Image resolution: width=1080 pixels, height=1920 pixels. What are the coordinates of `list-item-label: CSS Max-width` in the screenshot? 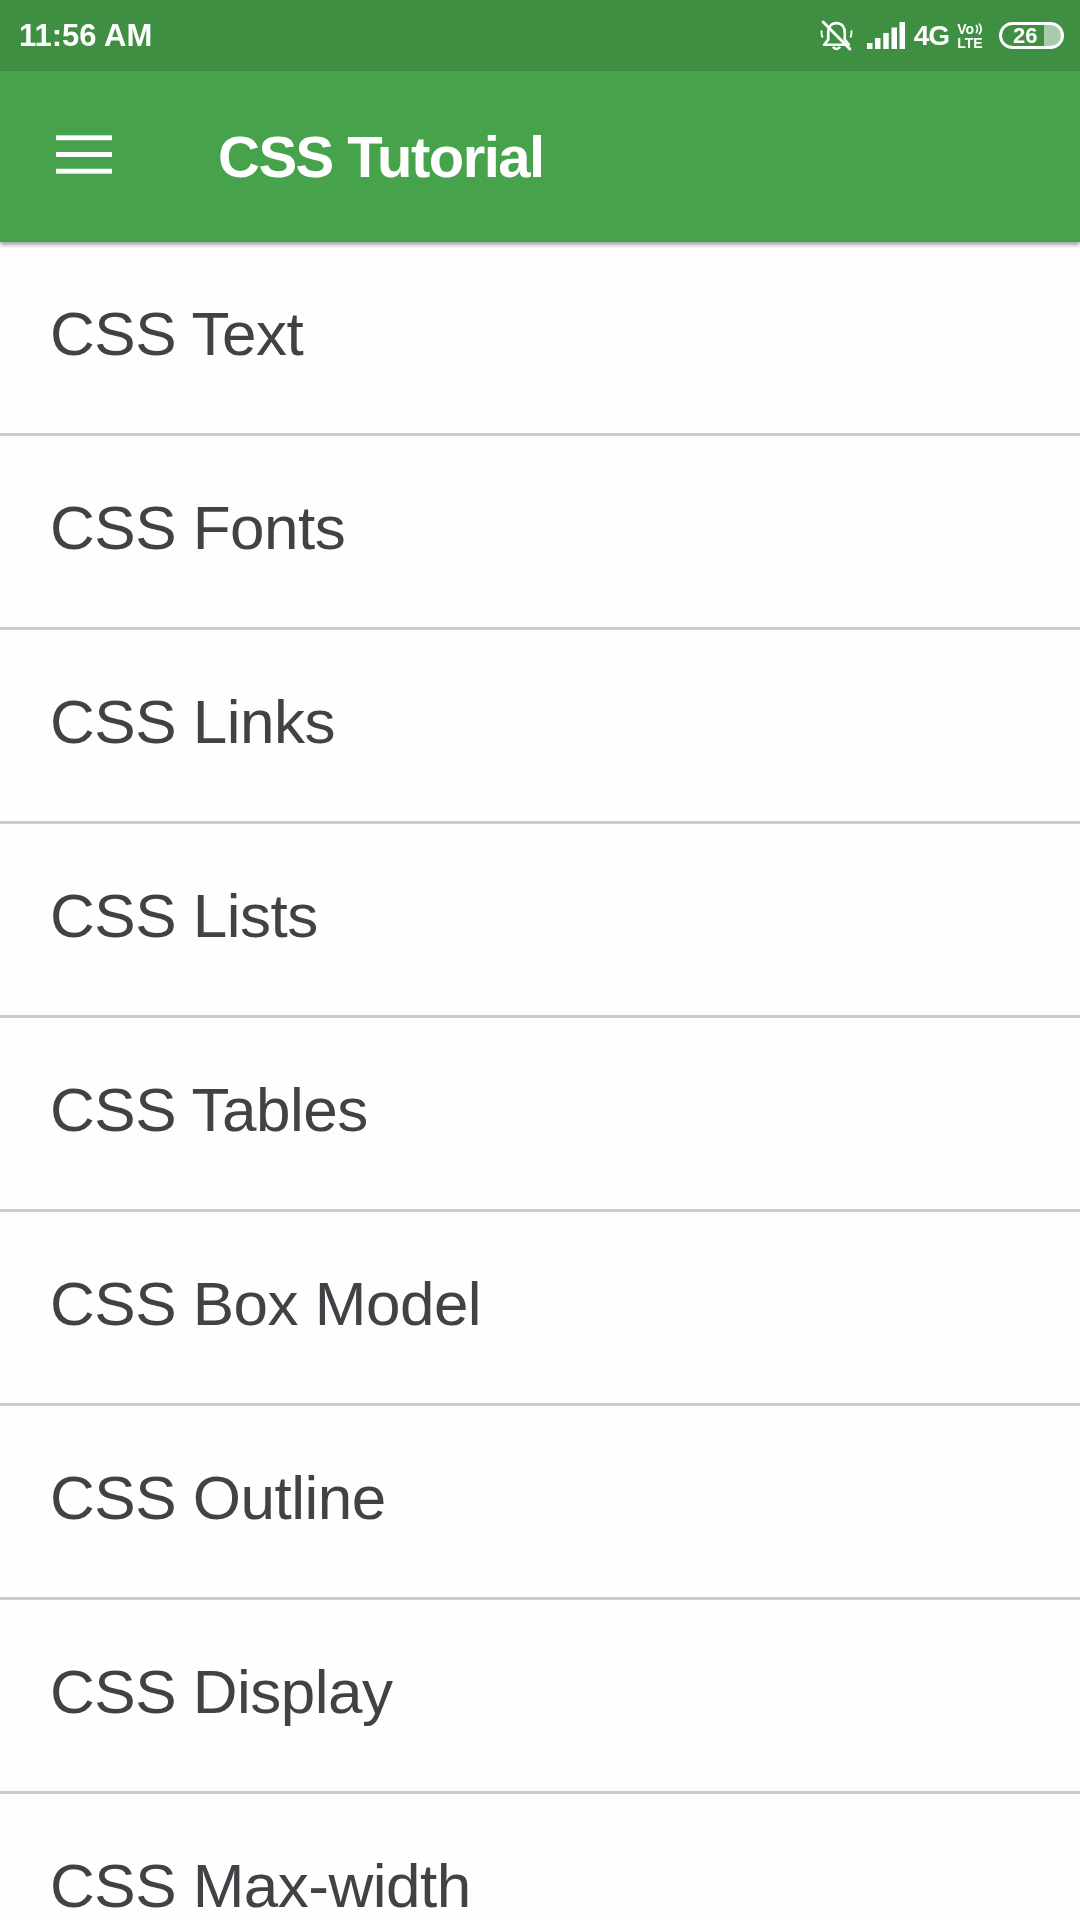 It's located at (260, 1886).